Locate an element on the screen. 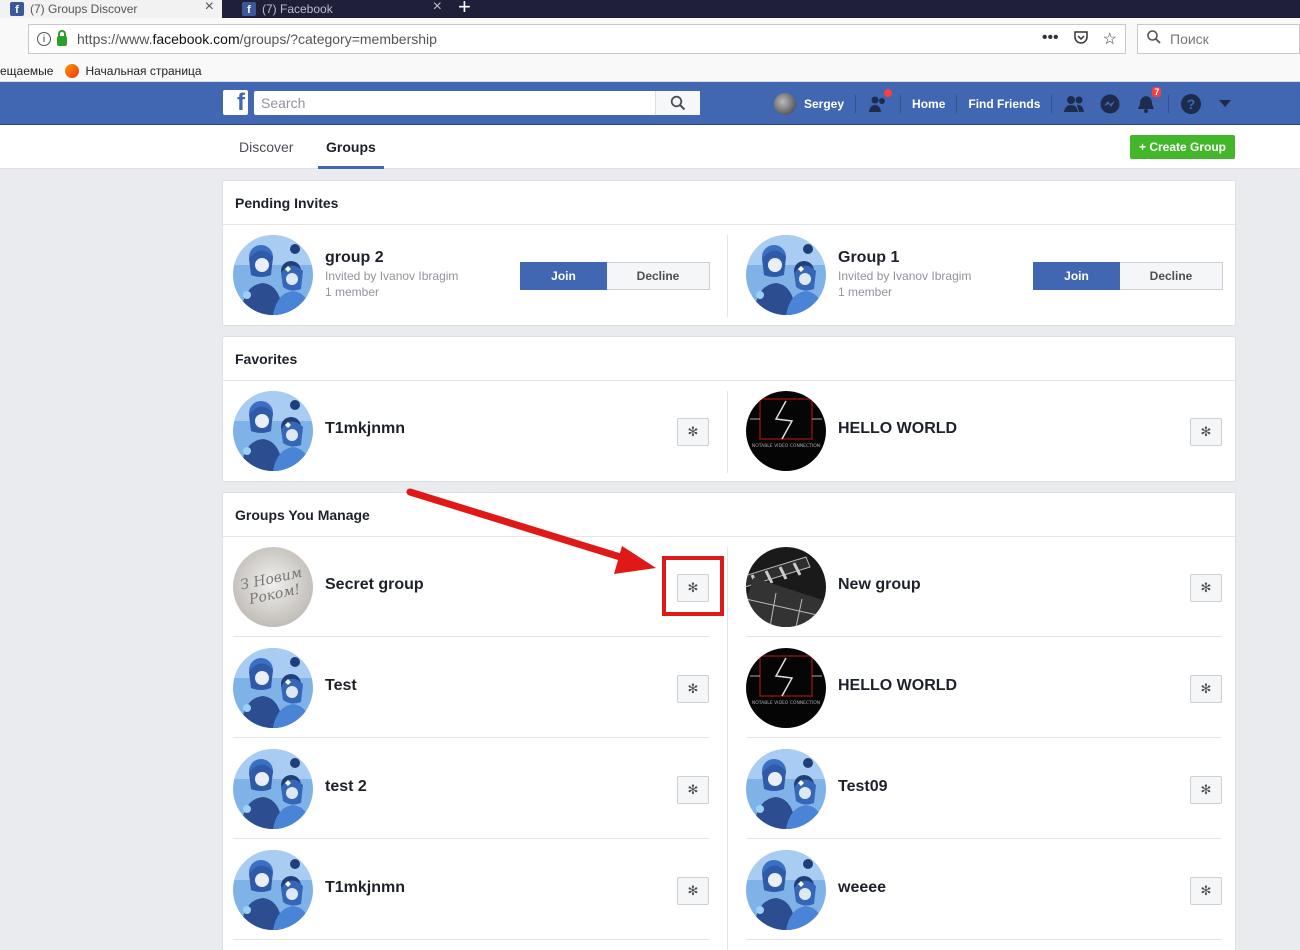 Image resolution: width=1300 pixels, height=950 pixels. annotation-arrow is located at coordinates (531, 531).